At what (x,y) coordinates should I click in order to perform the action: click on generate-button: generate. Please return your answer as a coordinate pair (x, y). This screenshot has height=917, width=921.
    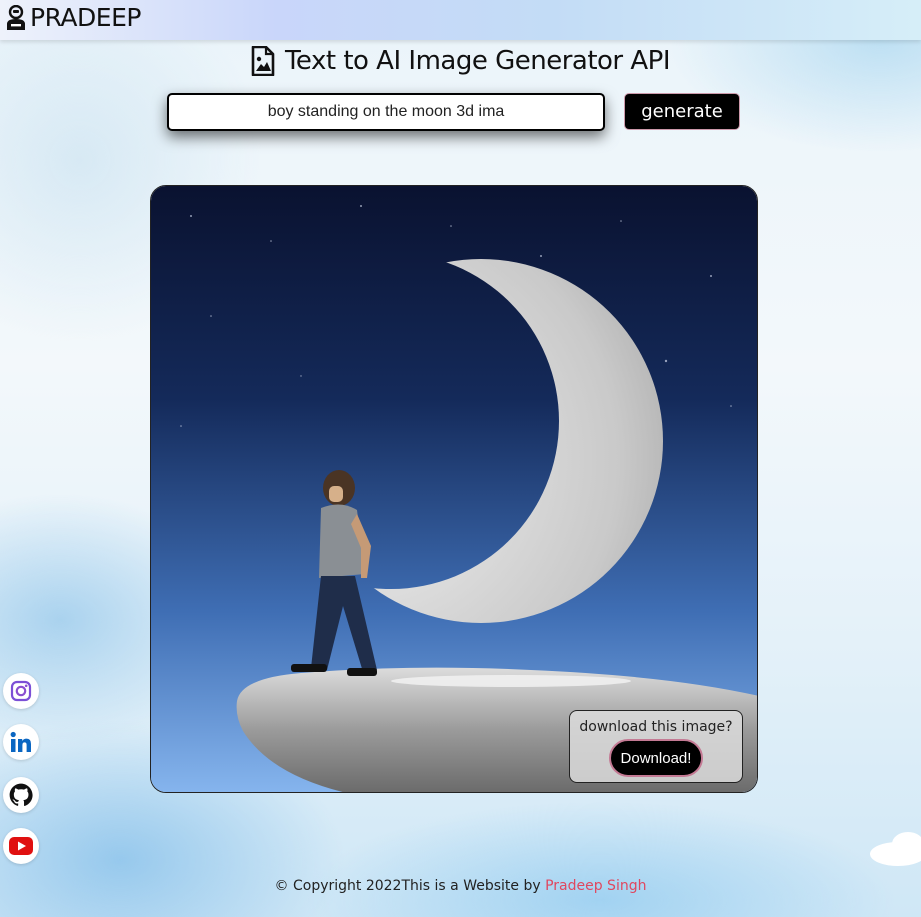
    Looking at the image, I should click on (682, 111).